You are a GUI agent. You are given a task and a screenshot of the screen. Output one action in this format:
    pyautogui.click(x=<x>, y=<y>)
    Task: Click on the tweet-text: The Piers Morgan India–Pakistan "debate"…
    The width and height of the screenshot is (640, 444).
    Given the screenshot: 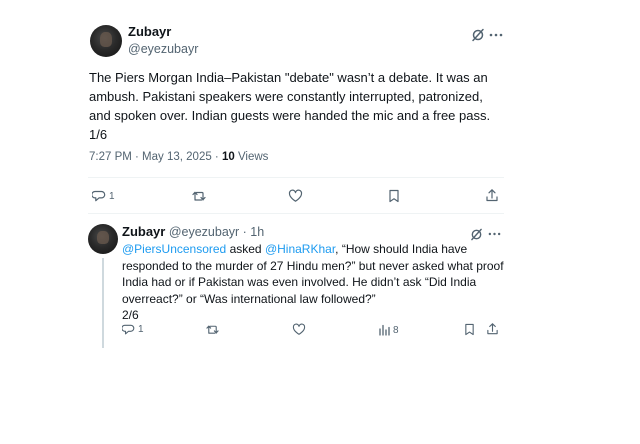 What is the action you would take?
    pyautogui.click(x=290, y=106)
    